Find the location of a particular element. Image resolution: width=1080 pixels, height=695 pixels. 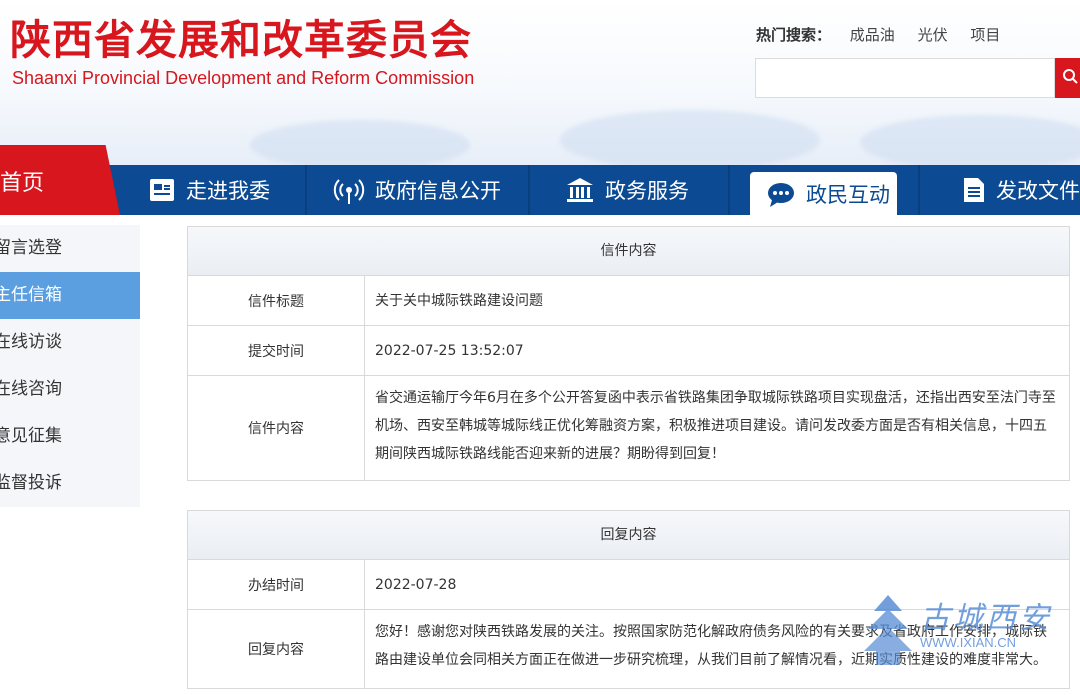

nav-item-documents: 发改文件 is located at coordinates (1021, 190).